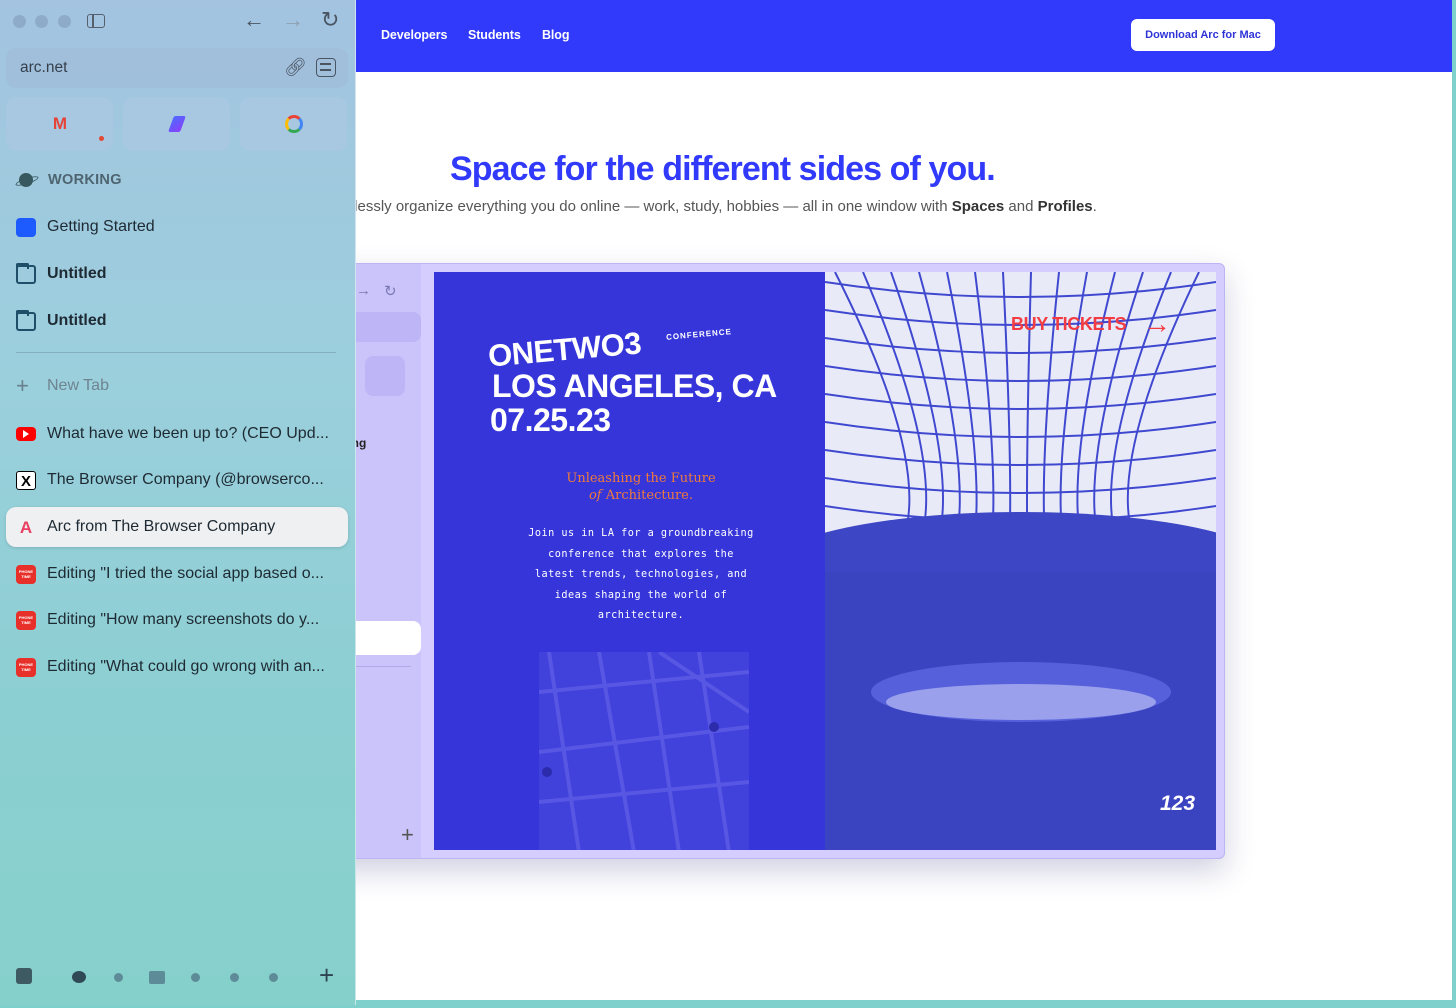 This screenshot has width=1456, height=1008. I want to click on sidebar-toggle-icon, so click(96, 21).